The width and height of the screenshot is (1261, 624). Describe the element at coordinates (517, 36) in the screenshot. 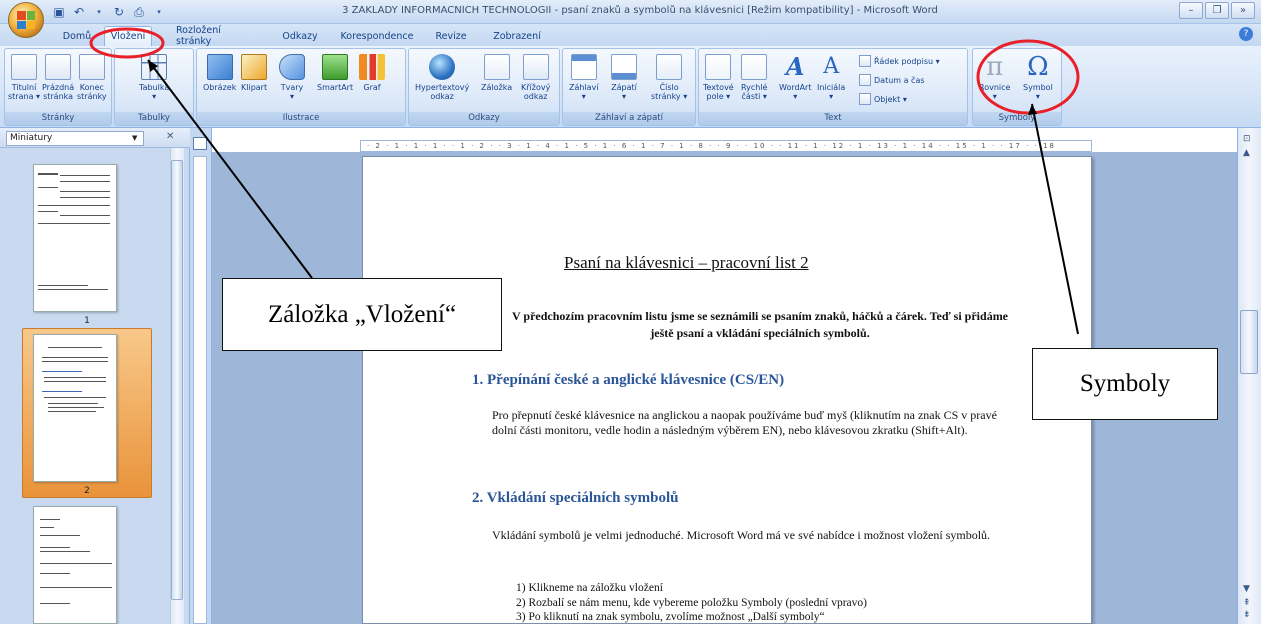

I see `tab-zobrazeni: Zobrazení` at that location.